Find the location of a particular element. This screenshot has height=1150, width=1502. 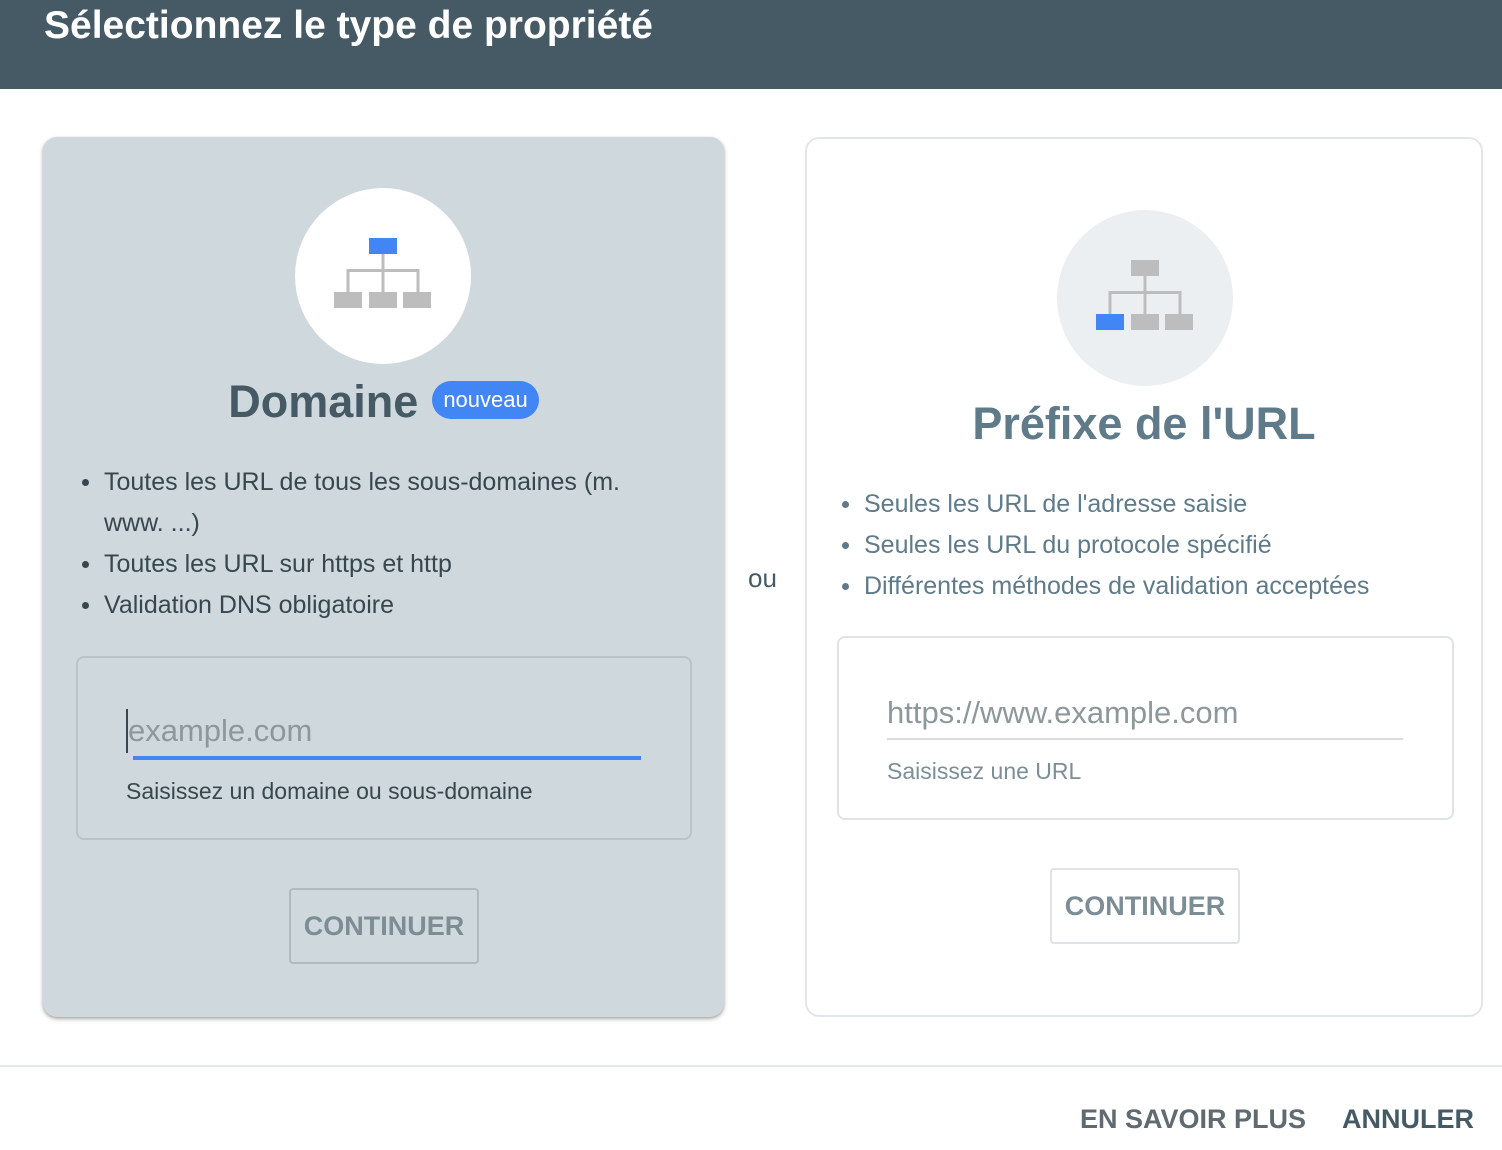

url-prefix-icon-circle is located at coordinates (1145, 298).